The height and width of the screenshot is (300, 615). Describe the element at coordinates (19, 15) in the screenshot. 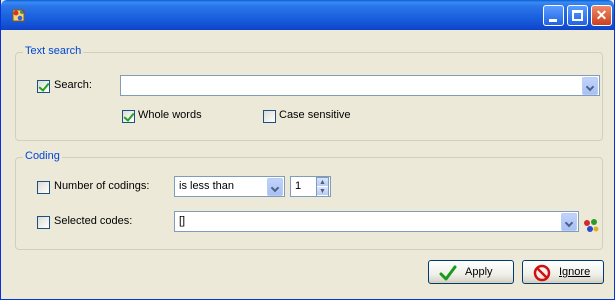

I see `app-icon` at that location.